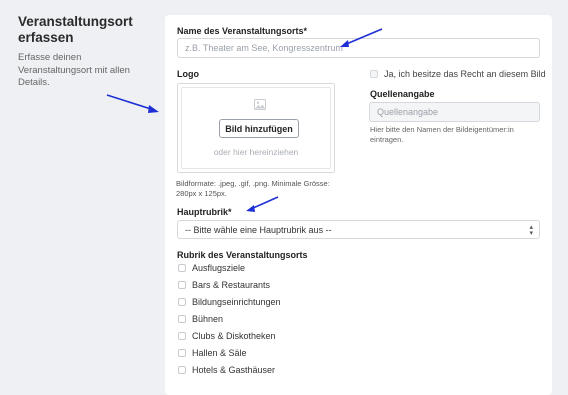 The image size is (568, 395). Describe the element at coordinates (219, 353) in the screenshot. I see `category-label: Hallen & Säle` at that location.